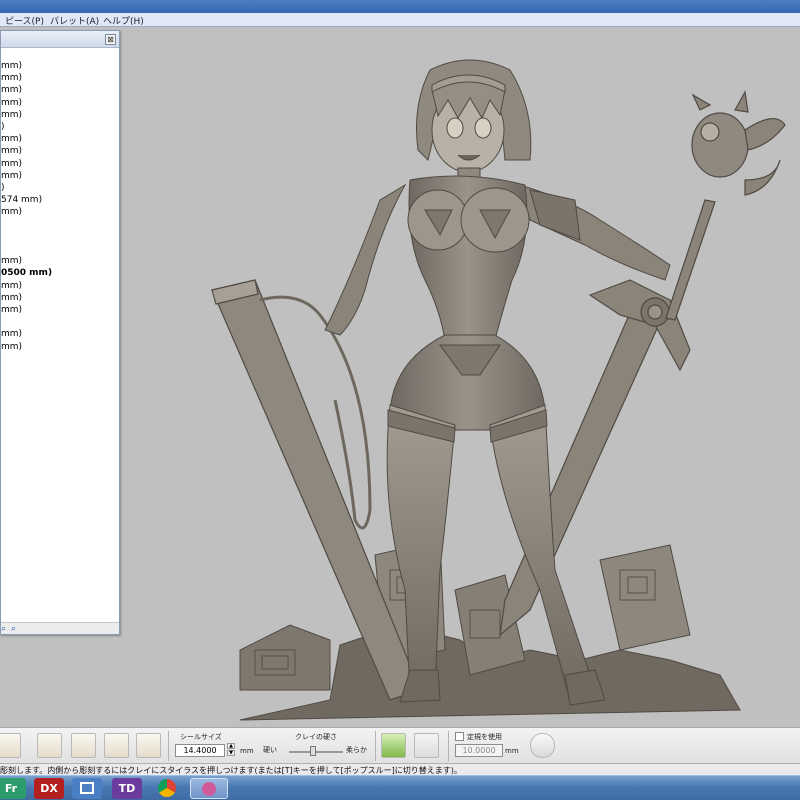 The height and width of the screenshot is (800, 800). Describe the element at coordinates (247, 751) in the screenshot. I see `seal-size-unit: mm` at that location.